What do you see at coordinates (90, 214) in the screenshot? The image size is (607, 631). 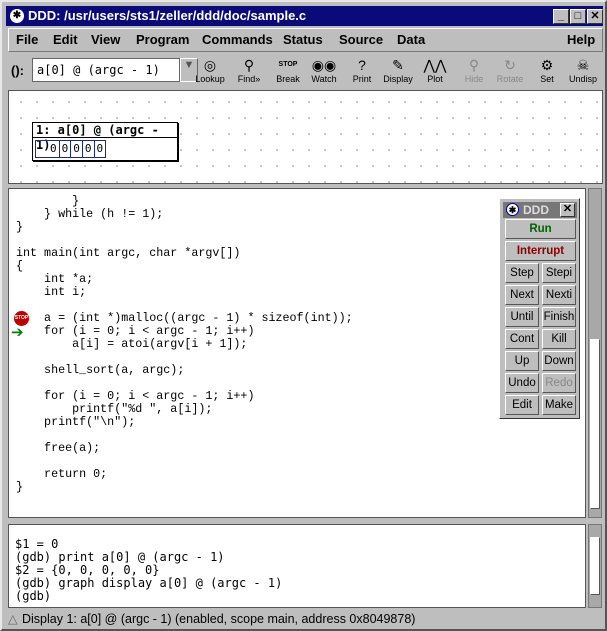 I see `source-line: } while (h != 1);` at bounding box center [90, 214].